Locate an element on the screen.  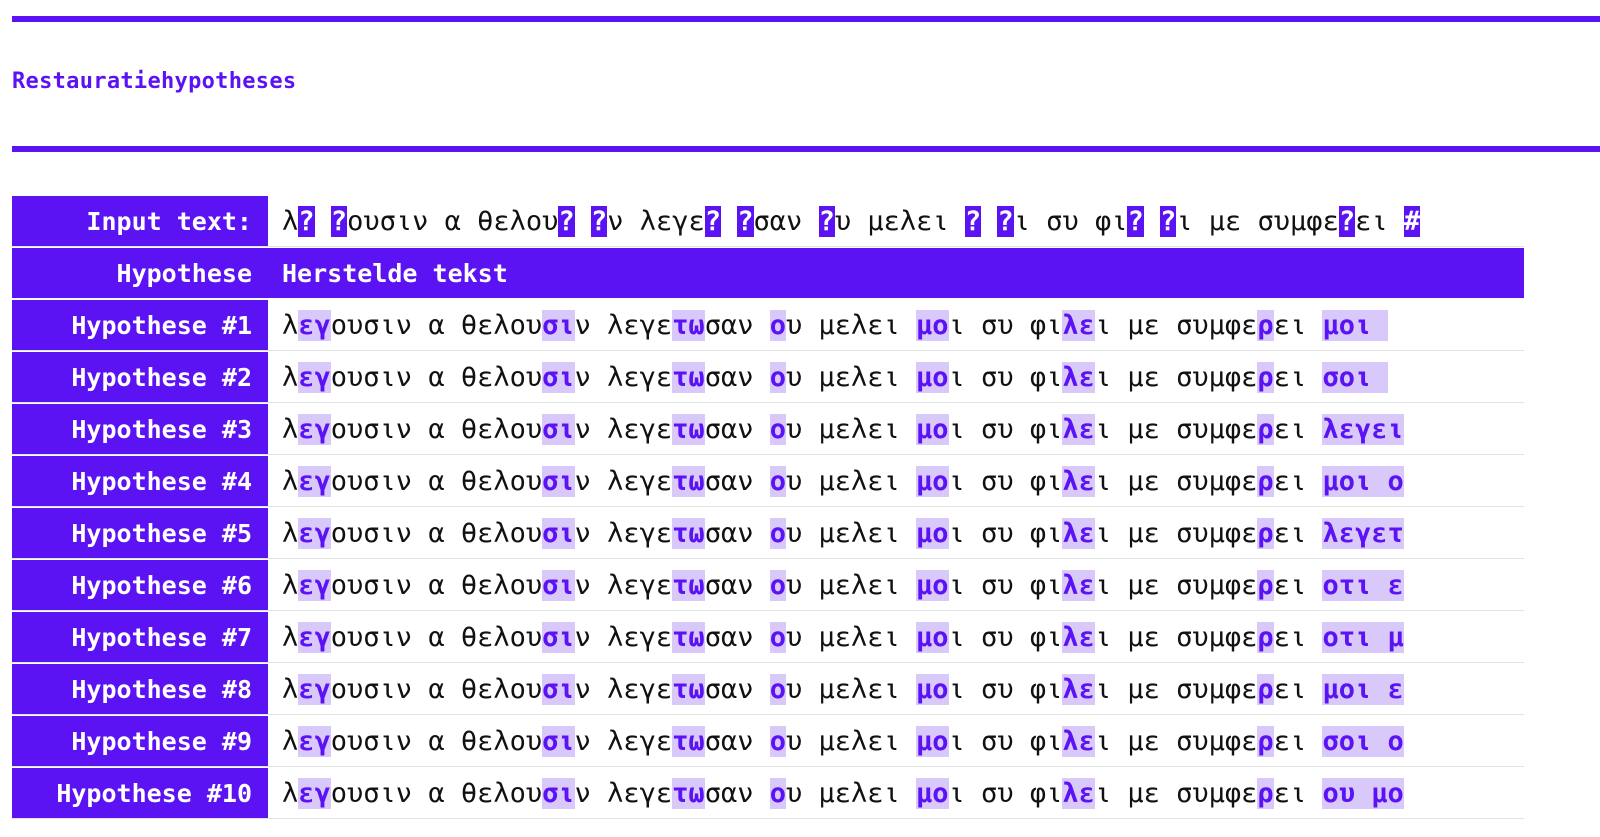
top-divider is located at coordinates (806, 19).